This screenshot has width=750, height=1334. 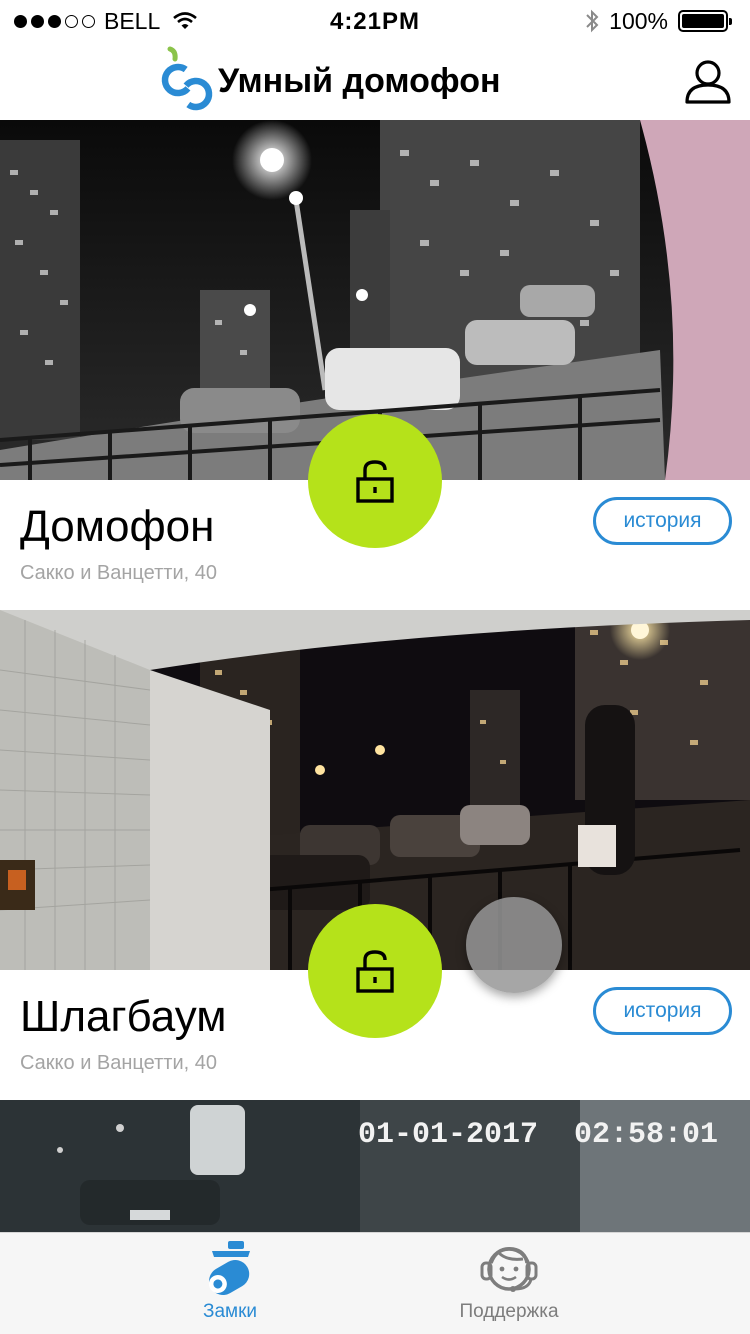 What do you see at coordinates (230, 1311) in the screenshot?
I see `tab-locks-label: Замки` at bounding box center [230, 1311].